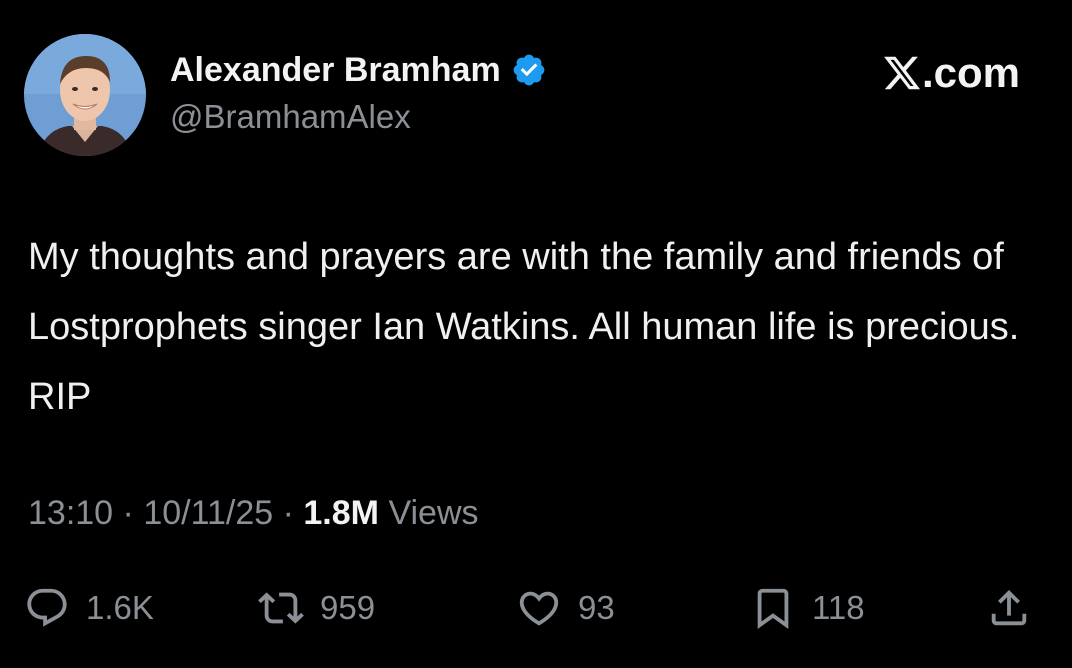 This screenshot has height=668, width=1072. I want to click on brand-domain-label: .com, so click(970, 72).